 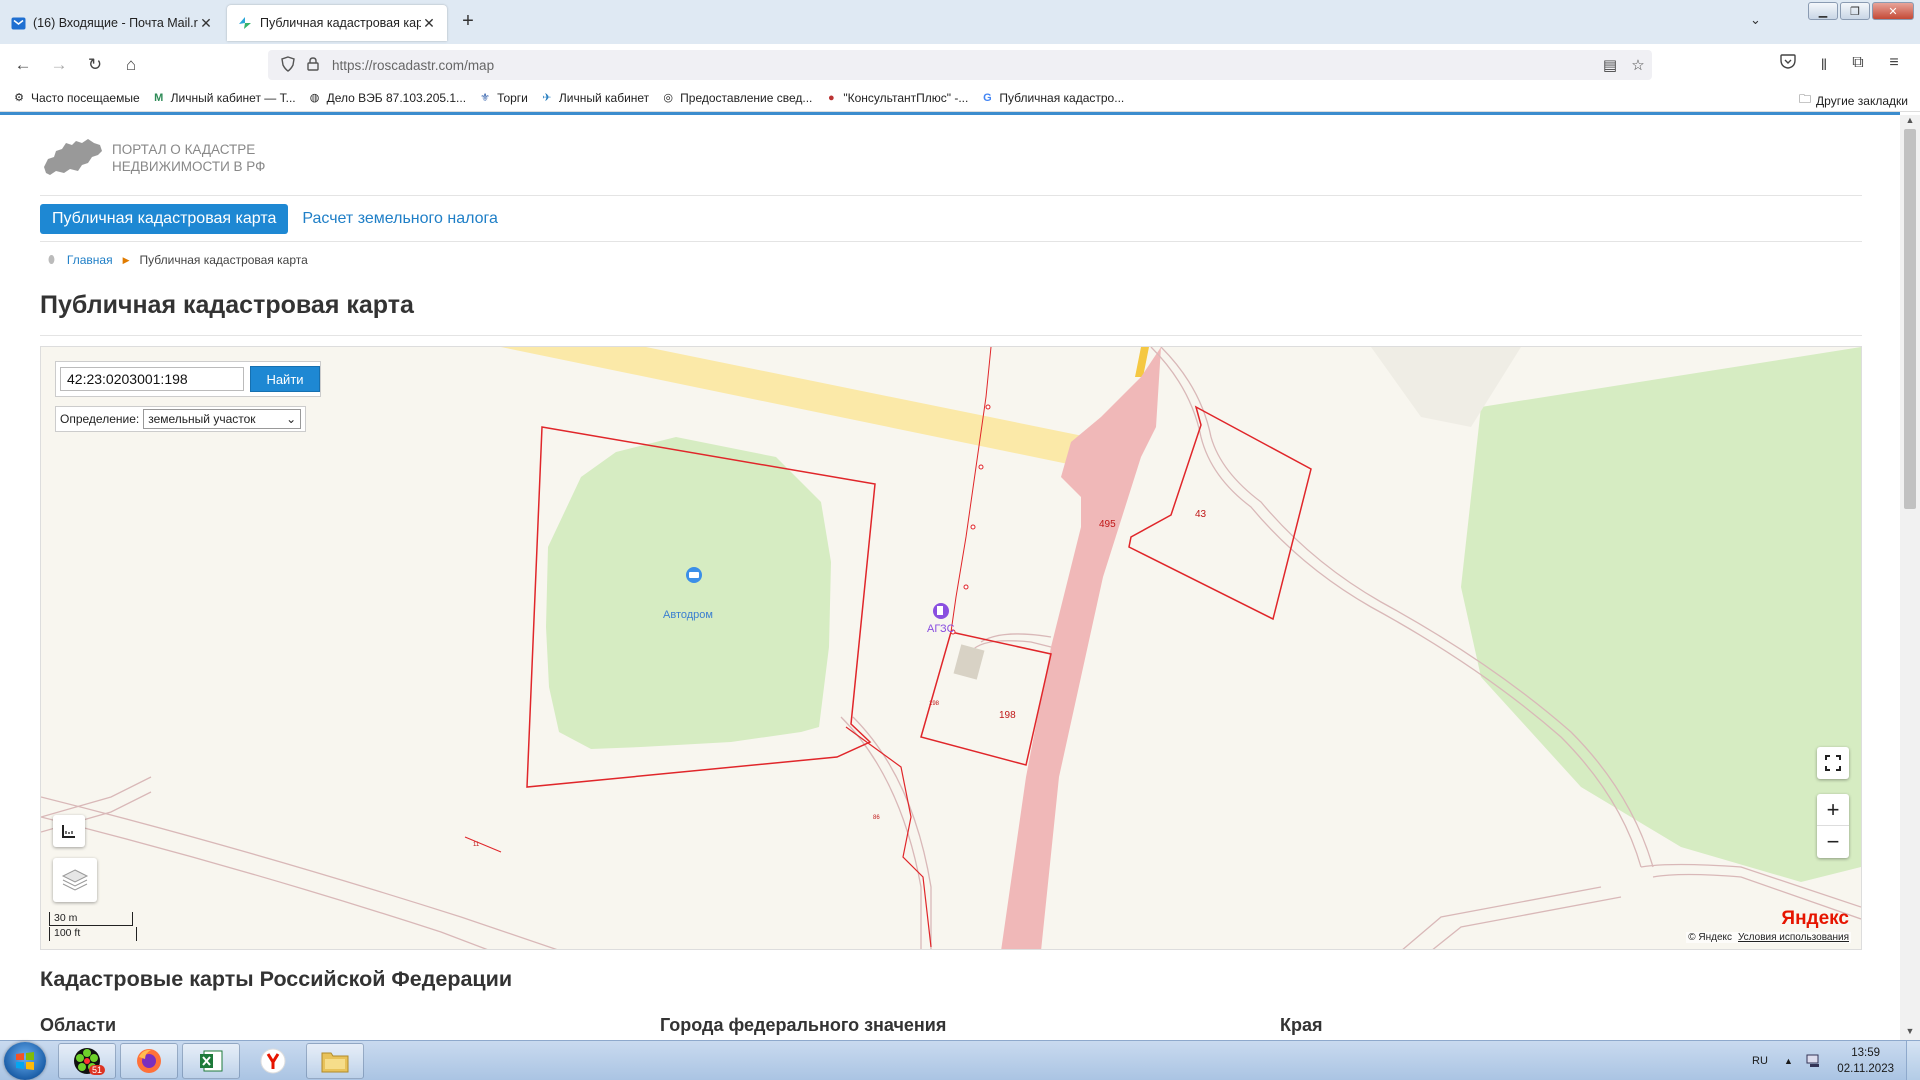 I want to click on address-bar: https://roscadastr.com/map ▤ ☆, so click(x=960, y=65).